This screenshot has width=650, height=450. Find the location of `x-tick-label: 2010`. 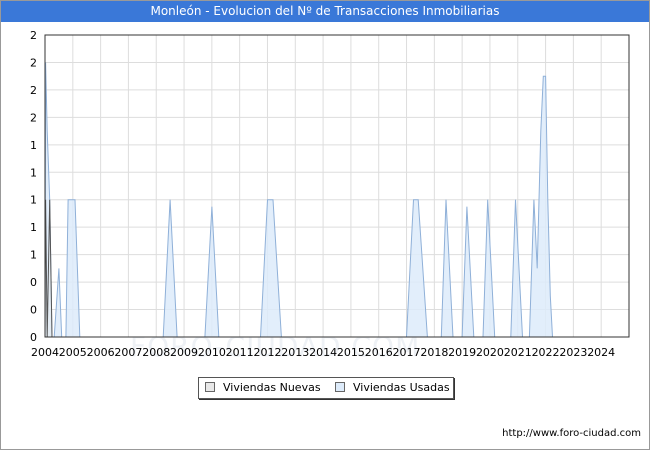

x-tick-label: 2010 is located at coordinates (212, 352).